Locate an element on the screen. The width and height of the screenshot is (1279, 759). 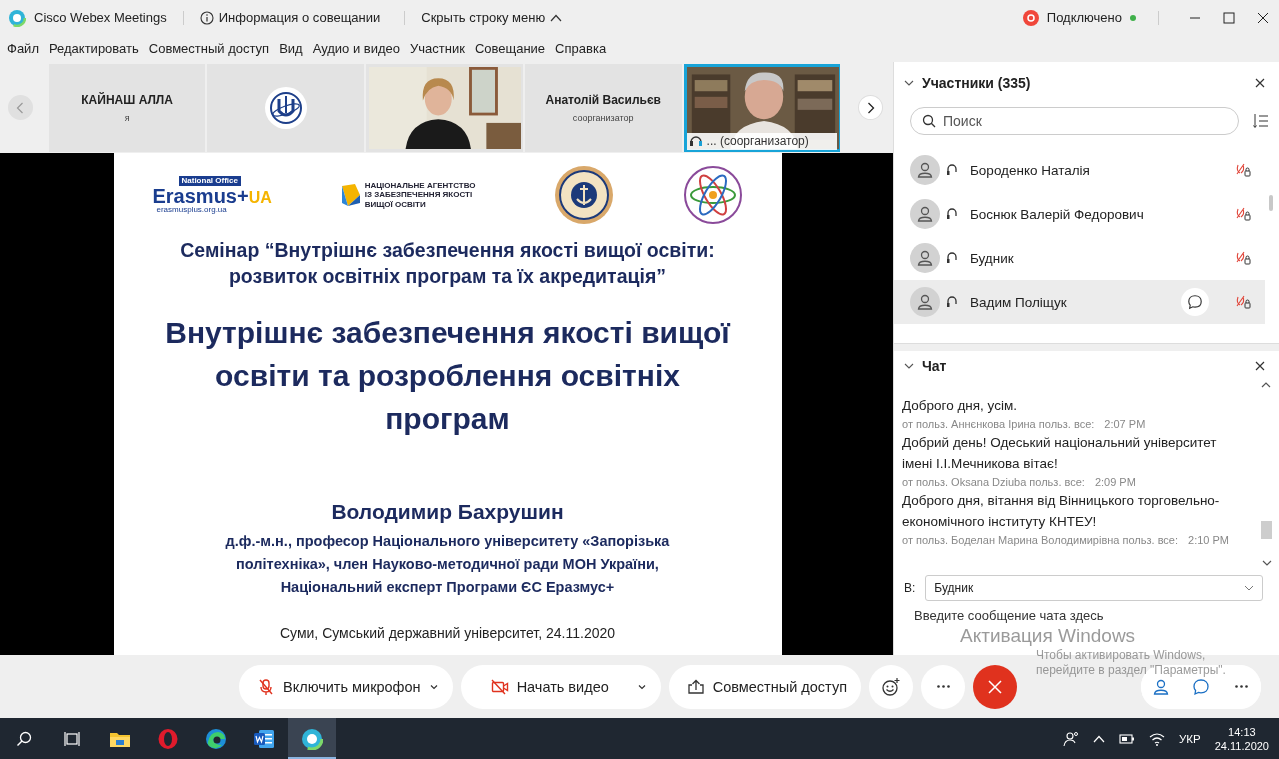
video-tile: КАЙНАШ АЛЛА я is located at coordinates (127, 107).